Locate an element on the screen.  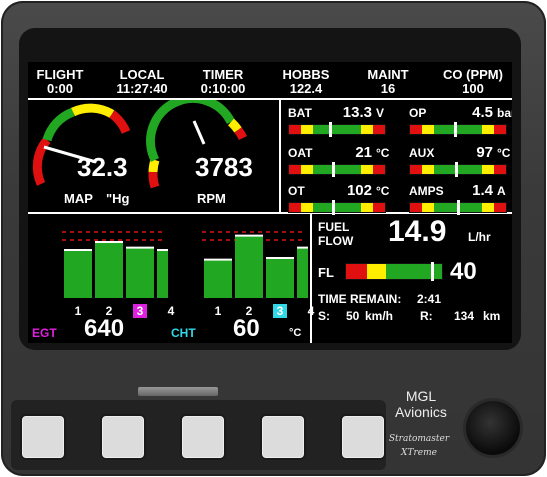
ot-label: OT is located at coordinates (296, 191).